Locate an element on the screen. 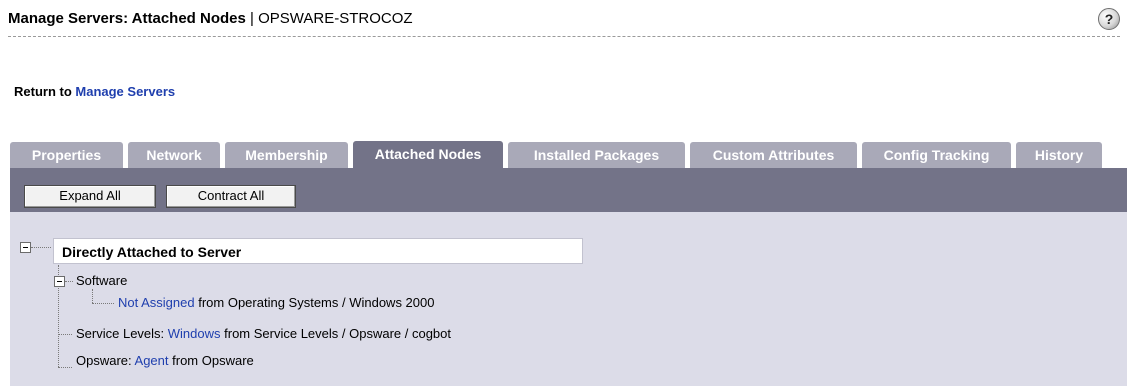  tab-history: History is located at coordinates (1059, 155).